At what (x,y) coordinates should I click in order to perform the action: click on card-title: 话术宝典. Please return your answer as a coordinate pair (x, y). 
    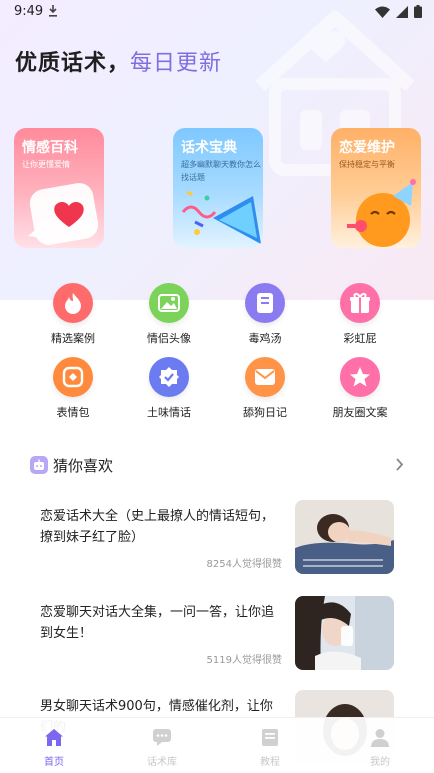
    Looking at the image, I should click on (209, 148).